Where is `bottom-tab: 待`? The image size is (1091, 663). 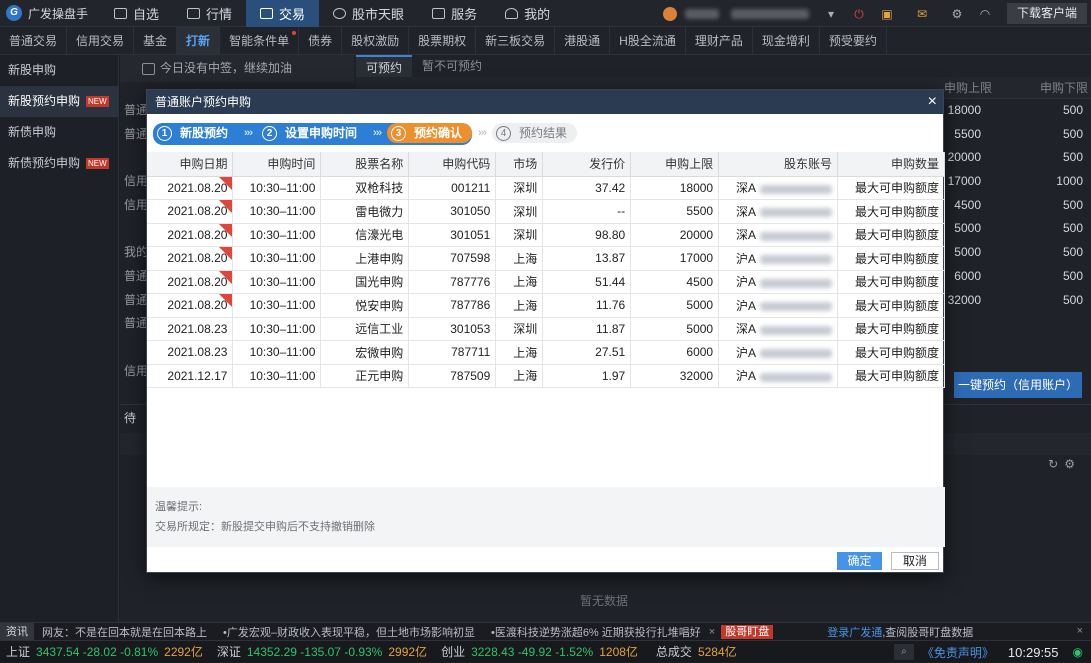
bottom-tab: 待 is located at coordinates (130, 417).